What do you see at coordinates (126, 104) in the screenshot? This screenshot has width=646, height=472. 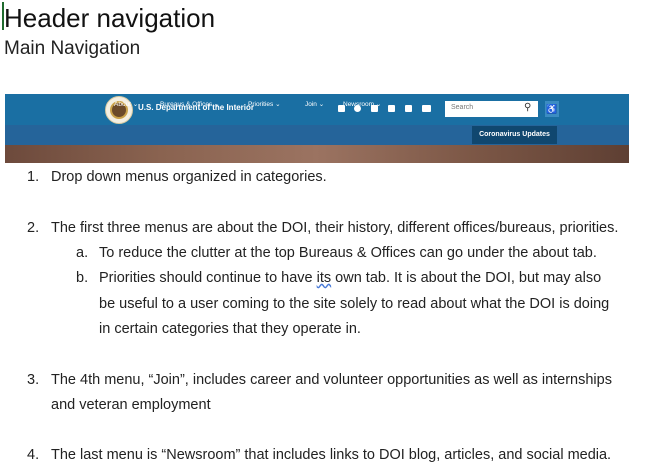 I see `nav-about: About ⌄` at bounding box center [126, 104].